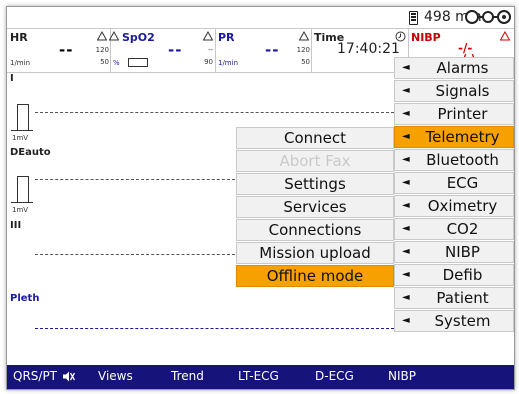  Describe the element at coordinates (454, 298) in the screenshot. I see `menu-item-patient: ◄ Patient` at that location.